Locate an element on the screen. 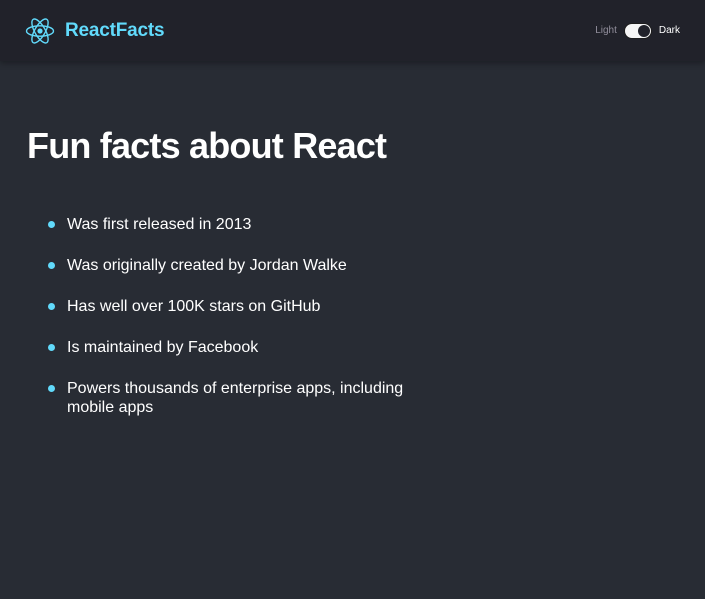 The width and height of the screenshot is (705, 599). theme-toggle-switch is located at coordinates (637, 30).